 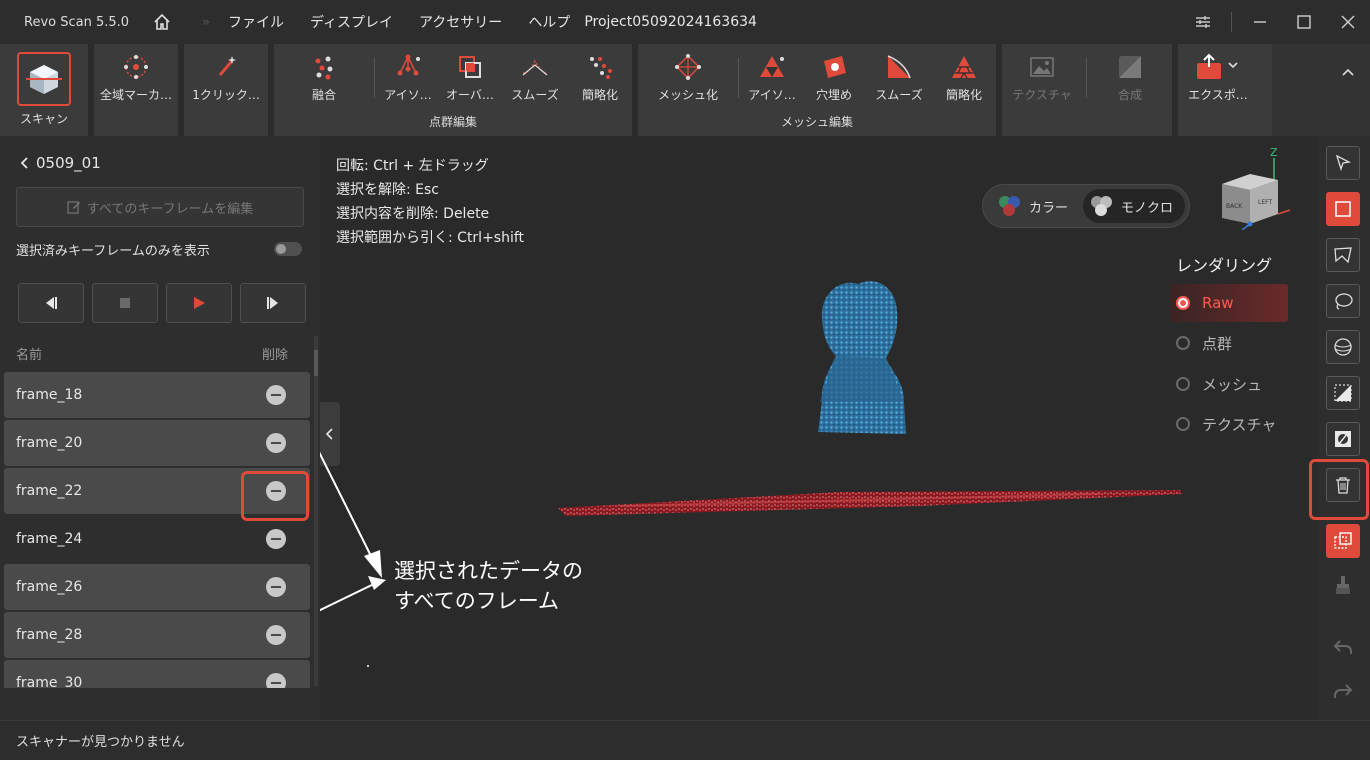 I want to click on edit-all-keyframes-button: すべてのキーフレームを編集, so click(x=160, y=207).